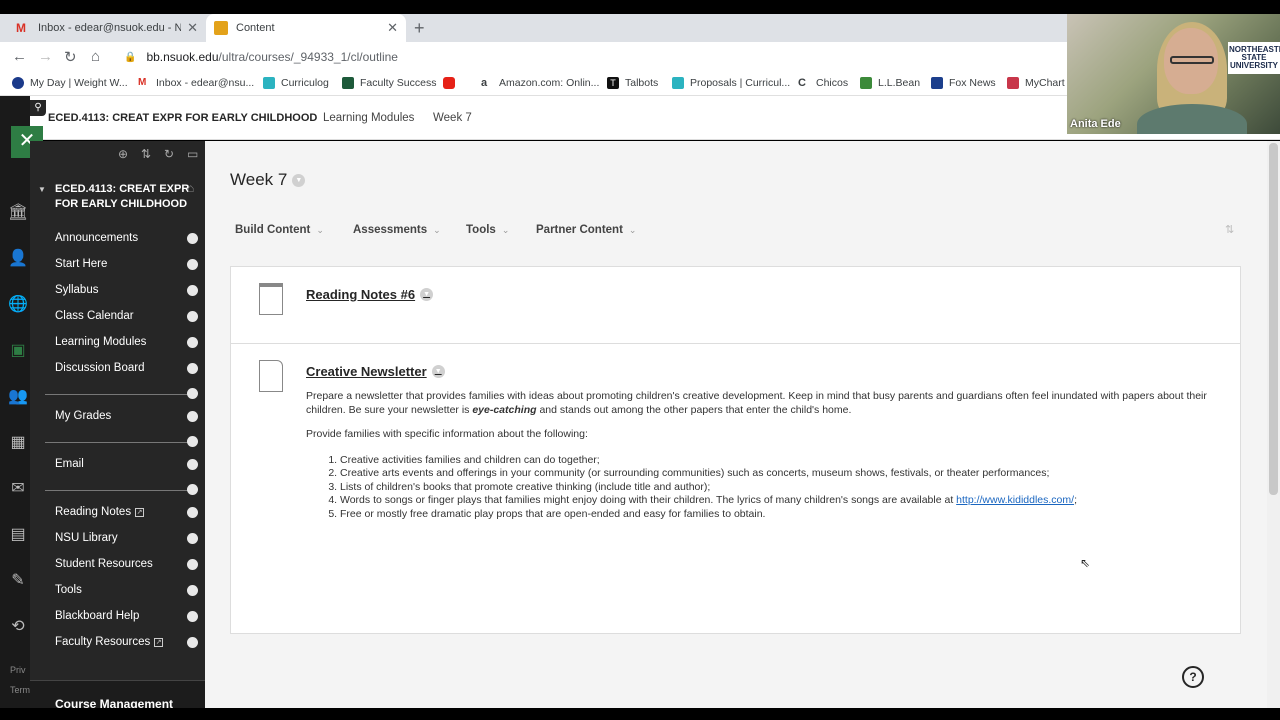 The width and height of the screenshot is (1280, 720). I want to click on edit-icon: ✎, so click(18, 580).